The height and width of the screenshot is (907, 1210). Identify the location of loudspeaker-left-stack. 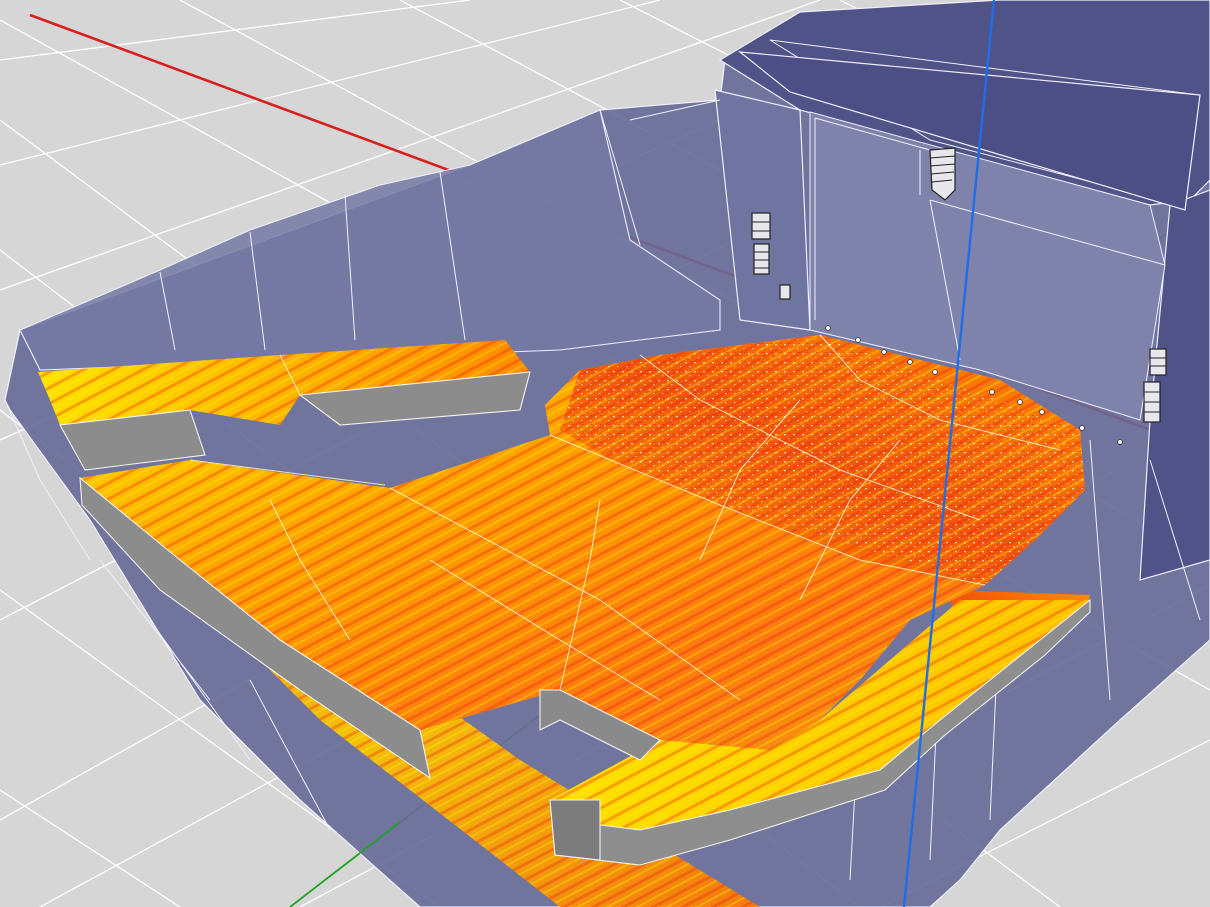
(761, 243).